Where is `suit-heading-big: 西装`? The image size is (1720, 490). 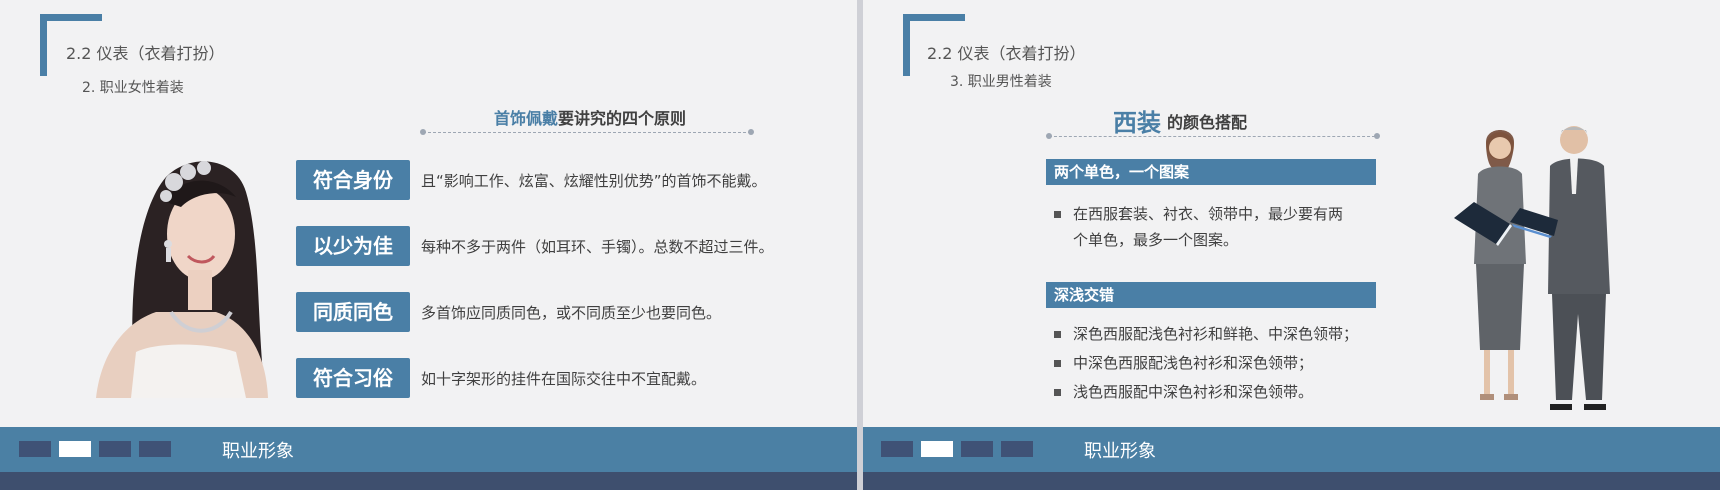
suit-heading-big: 西装 is located at coordinates (1136, 123).